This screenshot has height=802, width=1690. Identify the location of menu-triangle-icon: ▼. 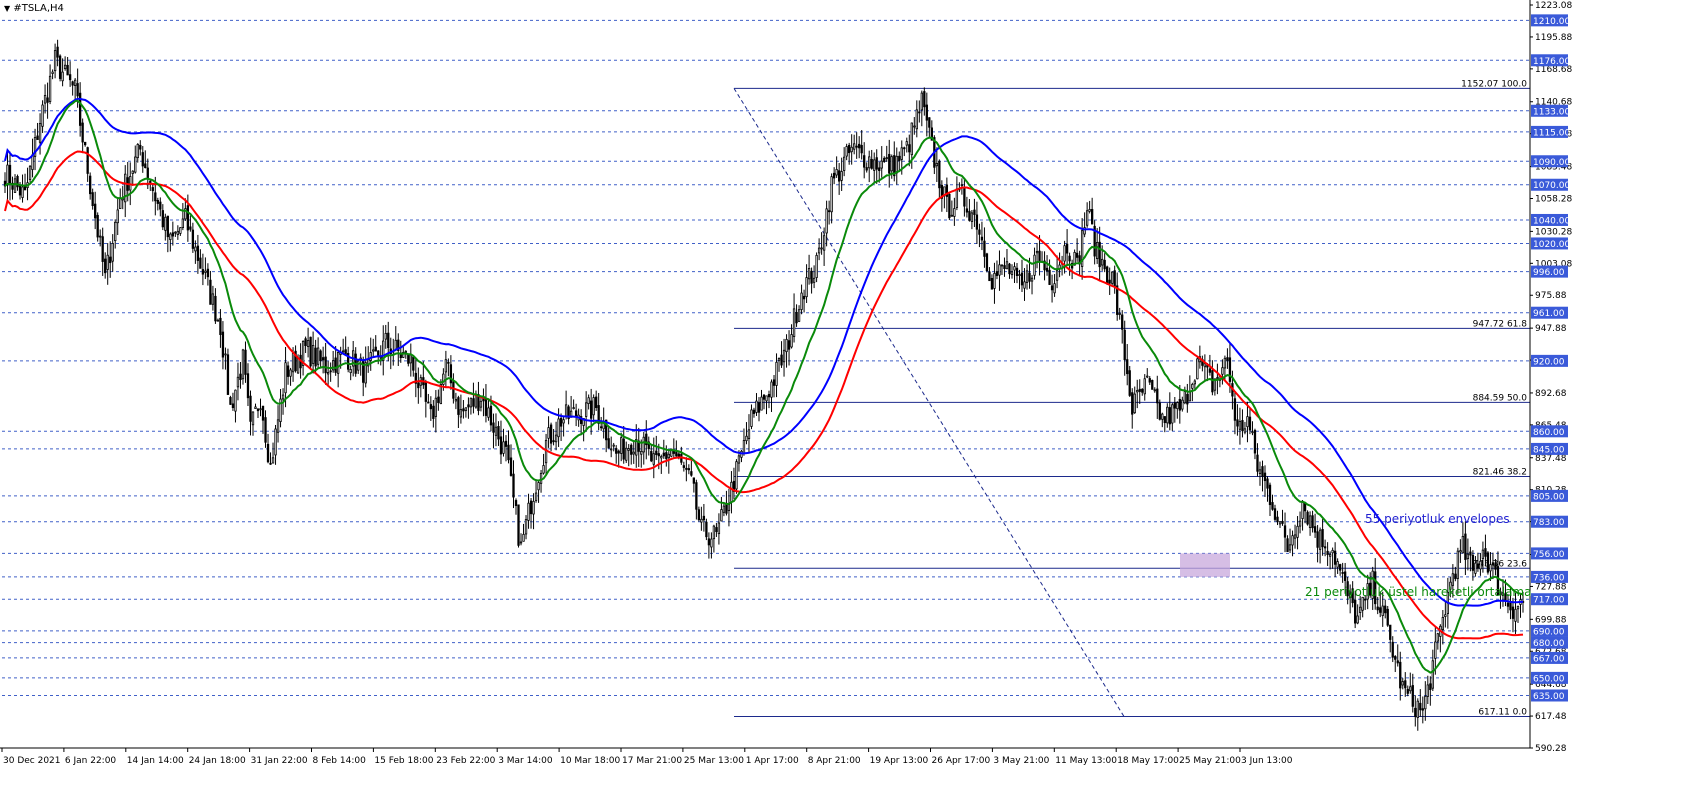
(7, 8).